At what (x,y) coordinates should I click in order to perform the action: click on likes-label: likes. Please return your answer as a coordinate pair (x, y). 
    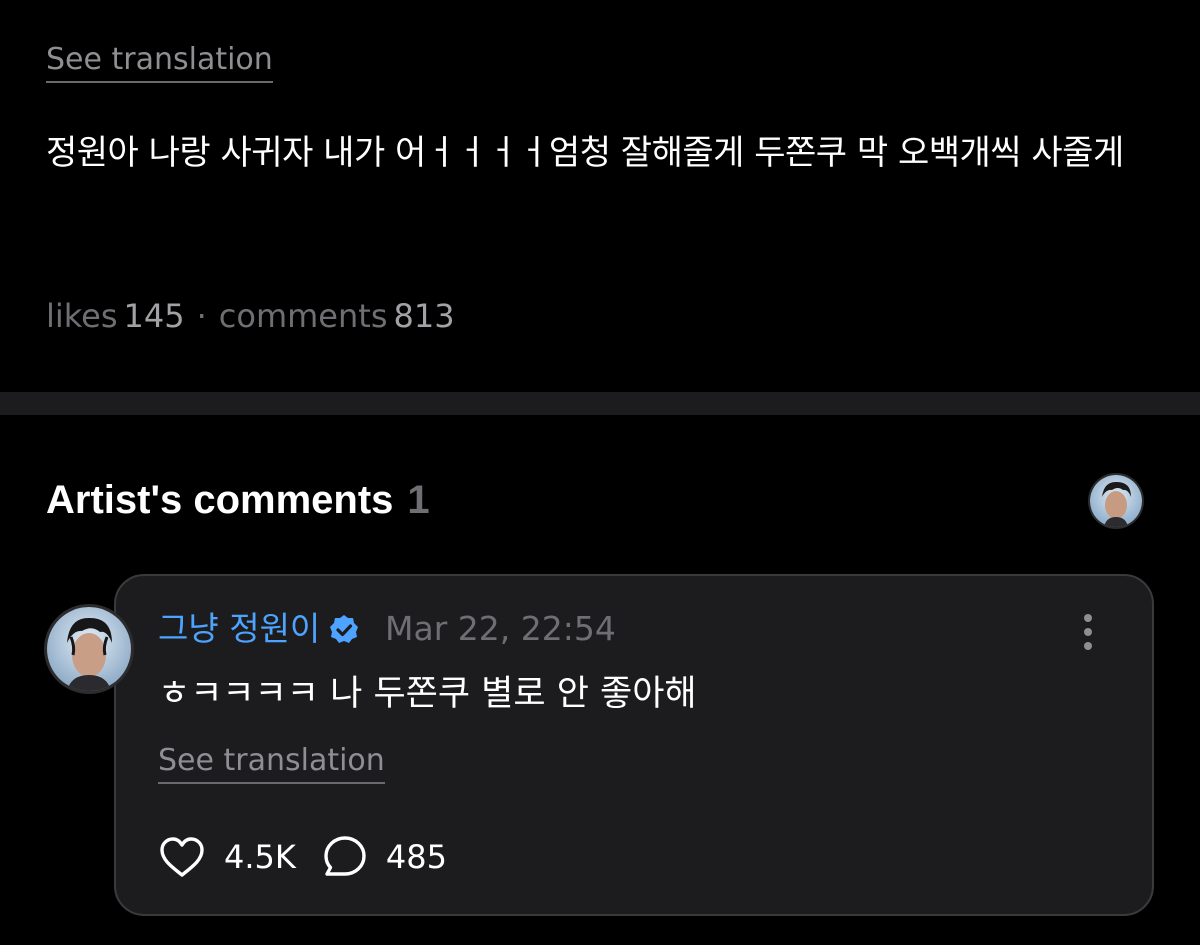
    Looking at the image, I should click on (82, 316).